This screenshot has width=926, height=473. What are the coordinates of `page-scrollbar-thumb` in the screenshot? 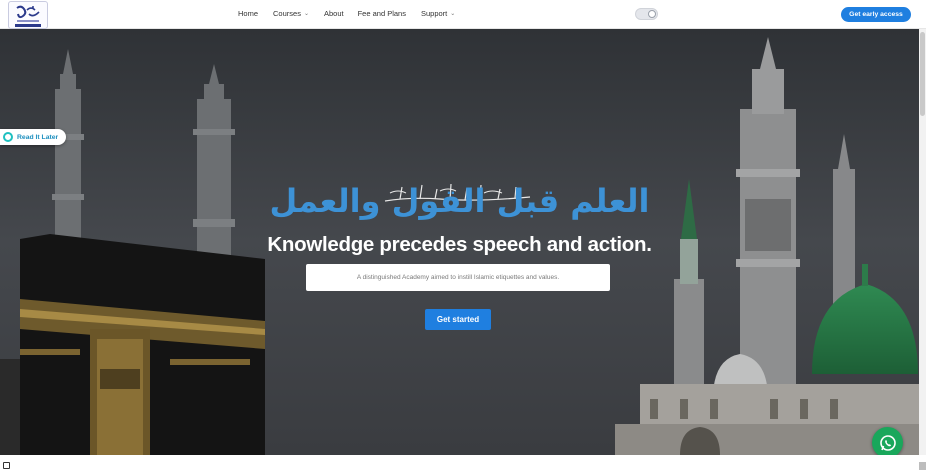 It's located at (922, 74).